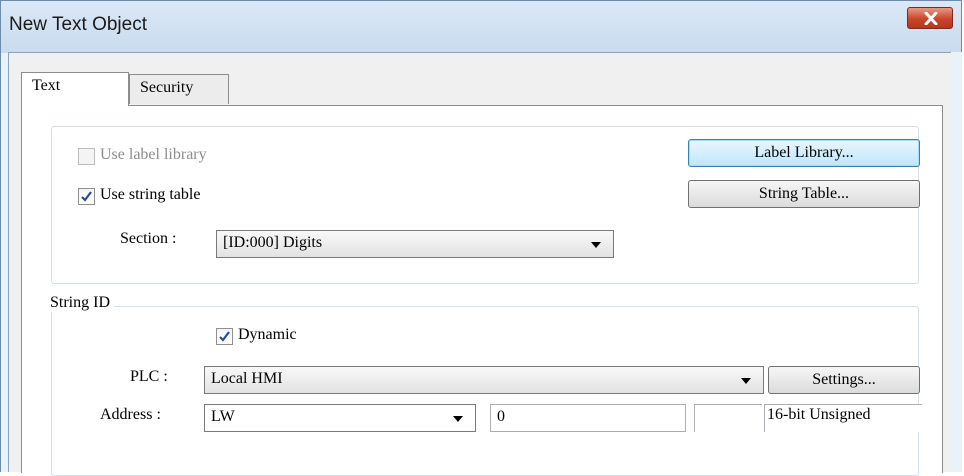  Describe the element at coordinates (340, 418) in the screenshot. I see `address-device-dropdown: LW` at that location.